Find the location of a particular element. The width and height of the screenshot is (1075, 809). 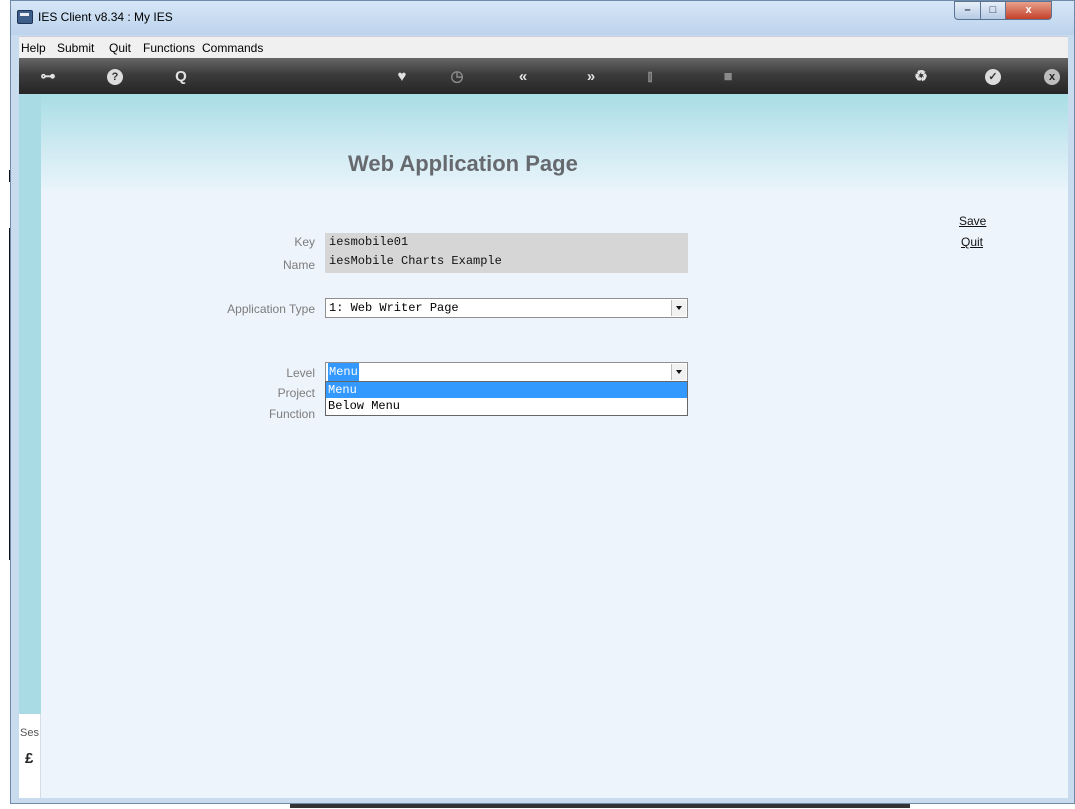

check-icon: ✓ is located at coordinates (993, 77).